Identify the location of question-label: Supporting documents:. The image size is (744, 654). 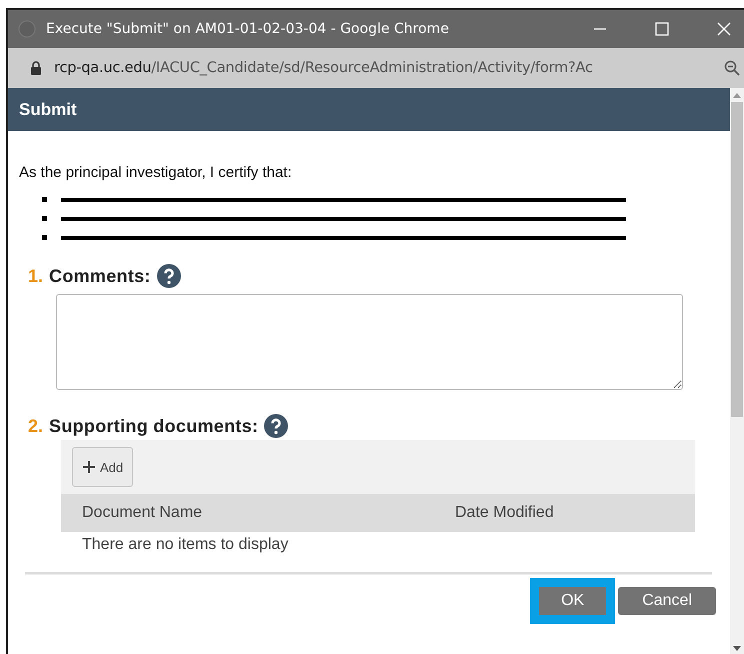
(153, 426).